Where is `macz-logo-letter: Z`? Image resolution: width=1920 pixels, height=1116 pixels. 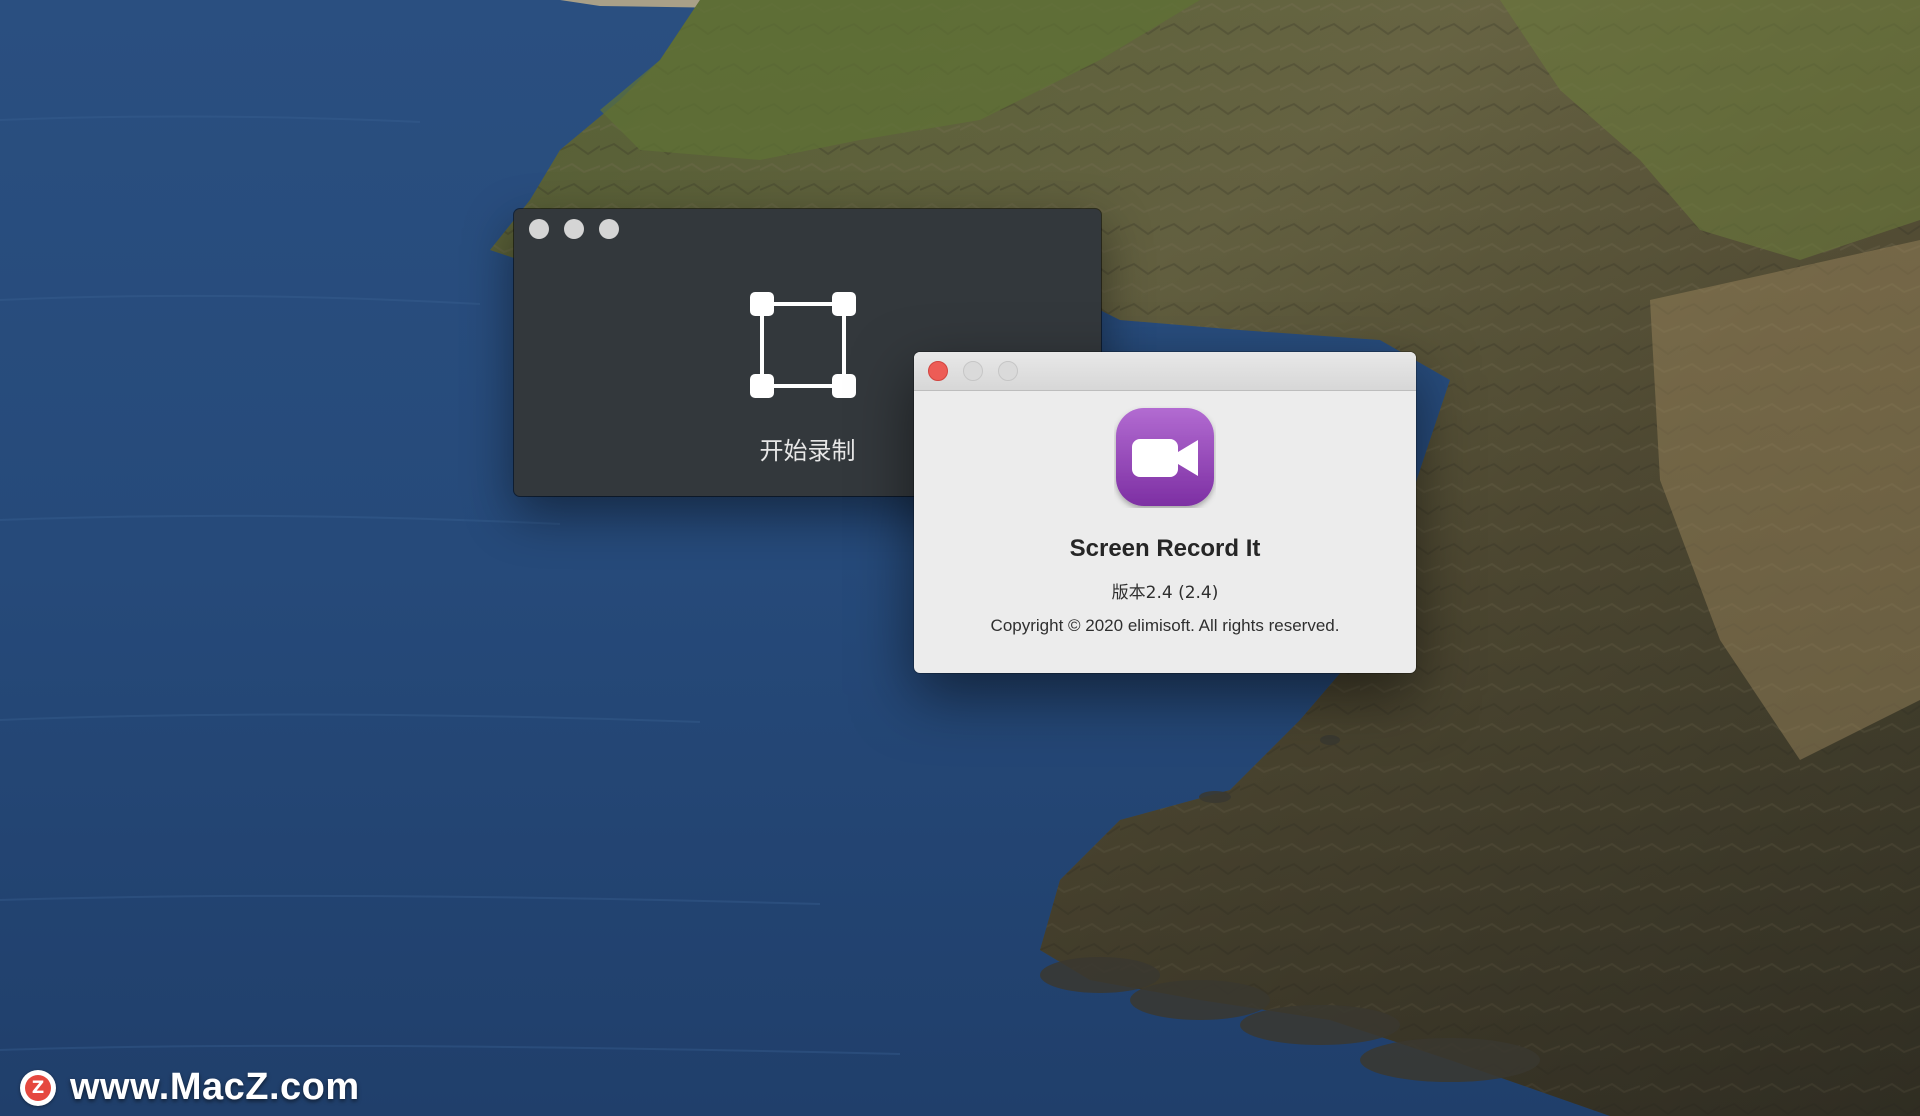
macz-logo-letter: Z is located at coordinates (38, 1087).